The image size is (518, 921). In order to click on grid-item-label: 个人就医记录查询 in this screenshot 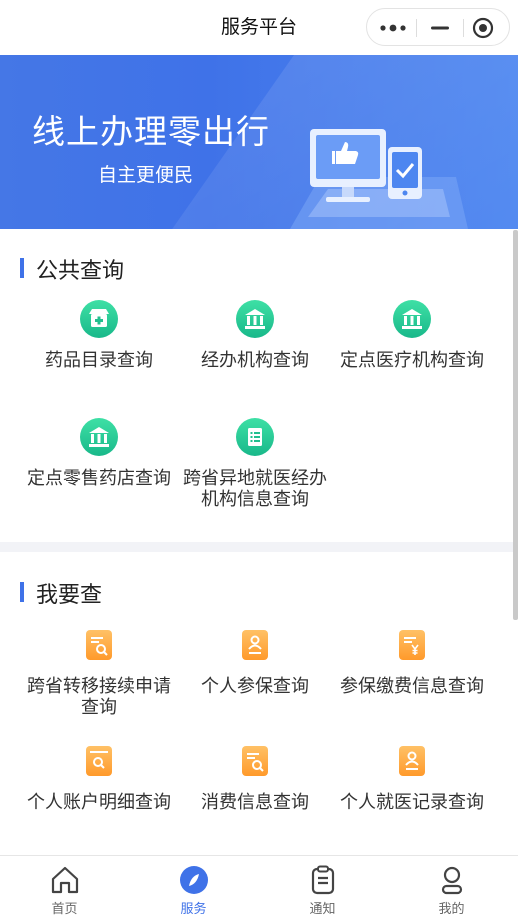, I will do `click(412, 802)`.